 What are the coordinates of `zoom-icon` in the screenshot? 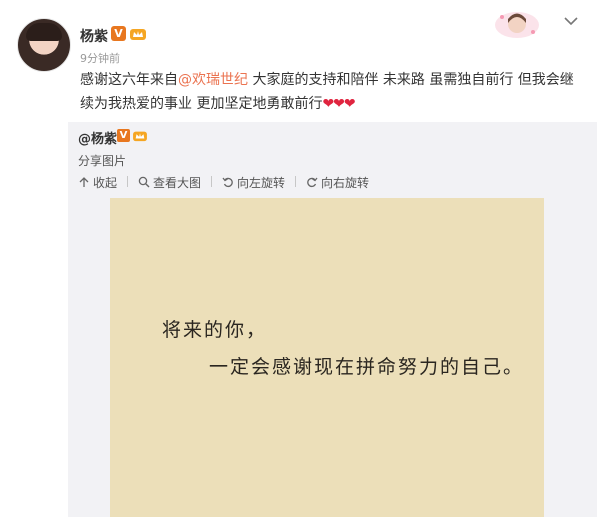 It's located at (144, 182).